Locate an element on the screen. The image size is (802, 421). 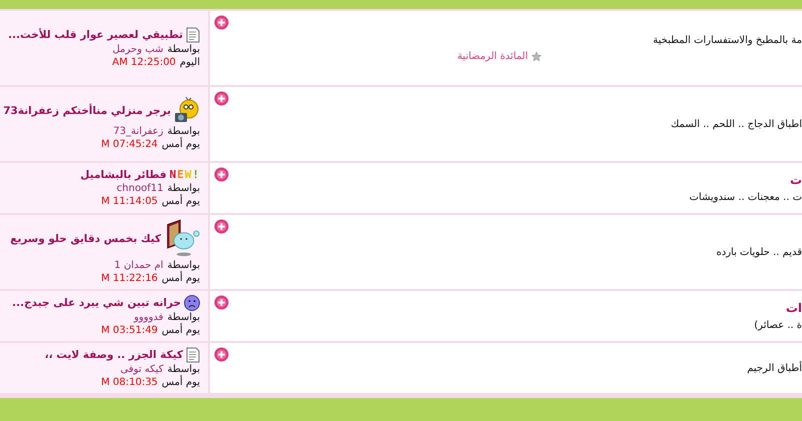
post-time: M 03:51:49 is located at coordinates (129, 331).